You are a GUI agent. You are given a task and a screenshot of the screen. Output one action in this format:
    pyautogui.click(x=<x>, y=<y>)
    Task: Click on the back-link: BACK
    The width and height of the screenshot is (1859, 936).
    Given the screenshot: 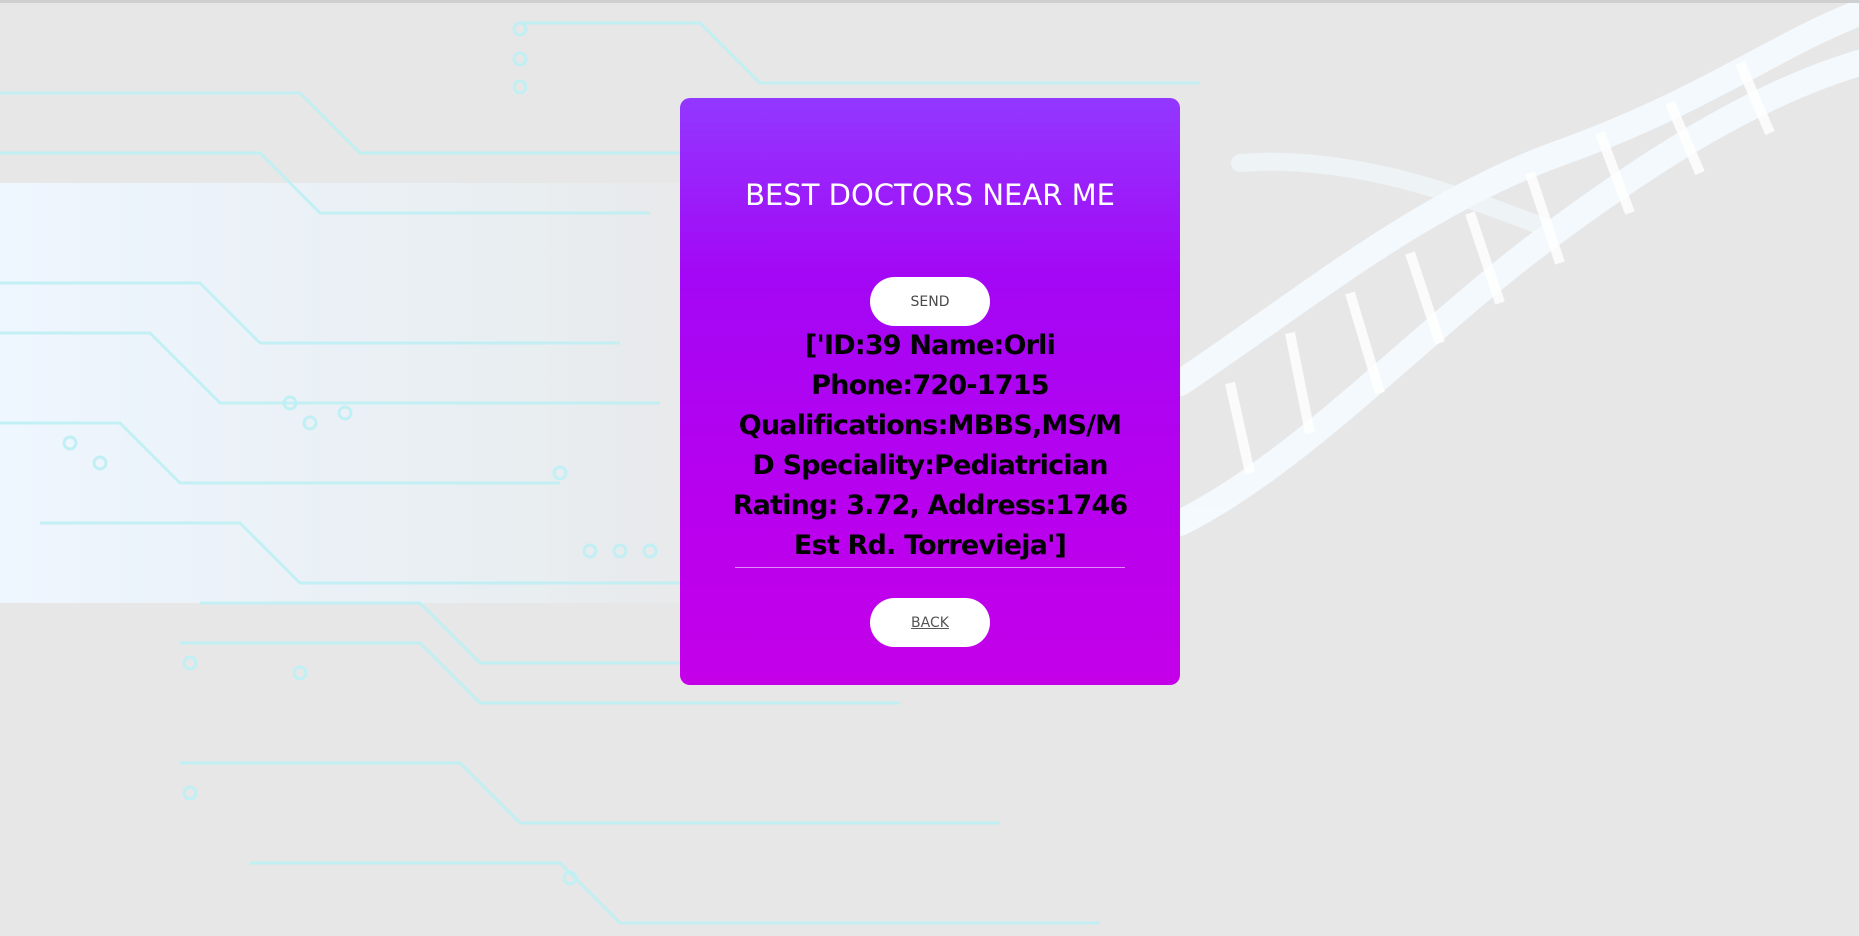 What is the action you would take?
    pyautogui.click(x=930, y=622)
    